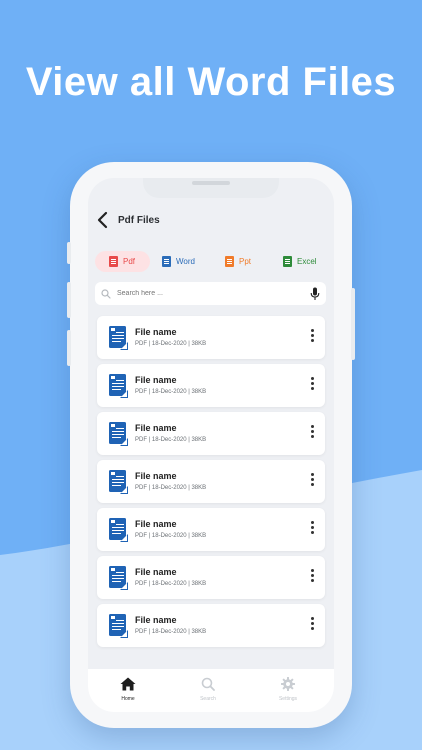 This screenshot has width=422, height=750. Describe the element at coordinates (208, 699) in the screenshot. I see `nav-search-label: Search` at that location.